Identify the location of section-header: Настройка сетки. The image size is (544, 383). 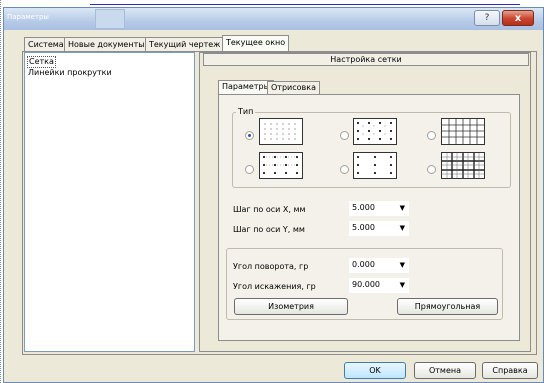
(366, 59).